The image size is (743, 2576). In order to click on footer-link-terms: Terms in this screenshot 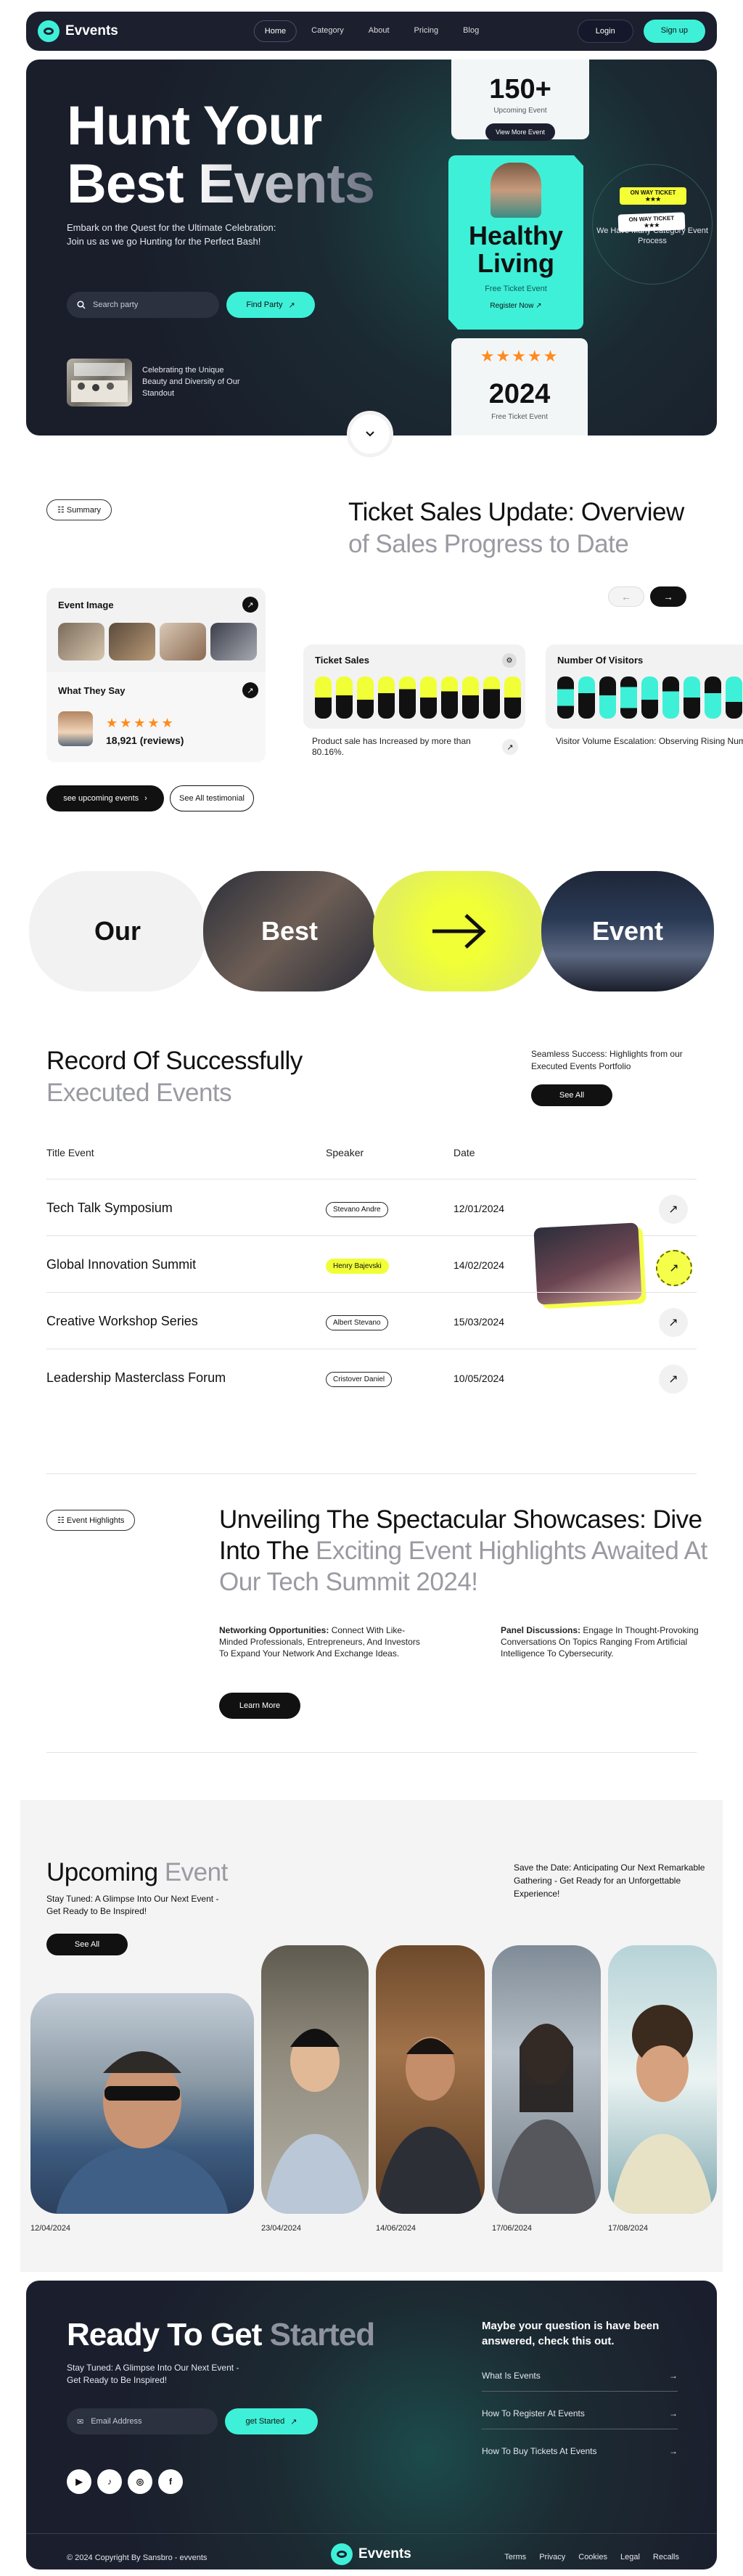, I will do `click(515, 2557)`.